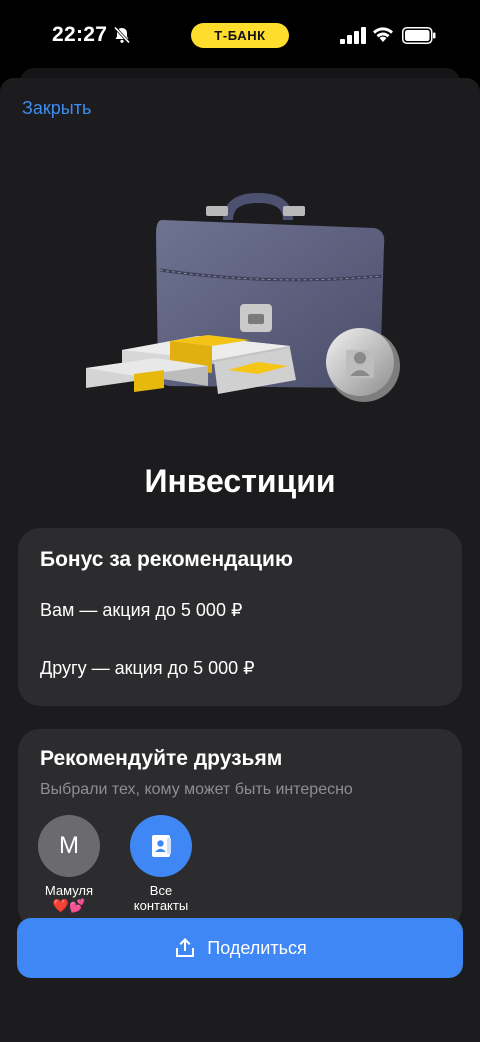 This screenshot has height=1042, width=480. Describe the element at coordinates (56, 108) in the screenshot. I see `close-button: Закрыть` at that location.